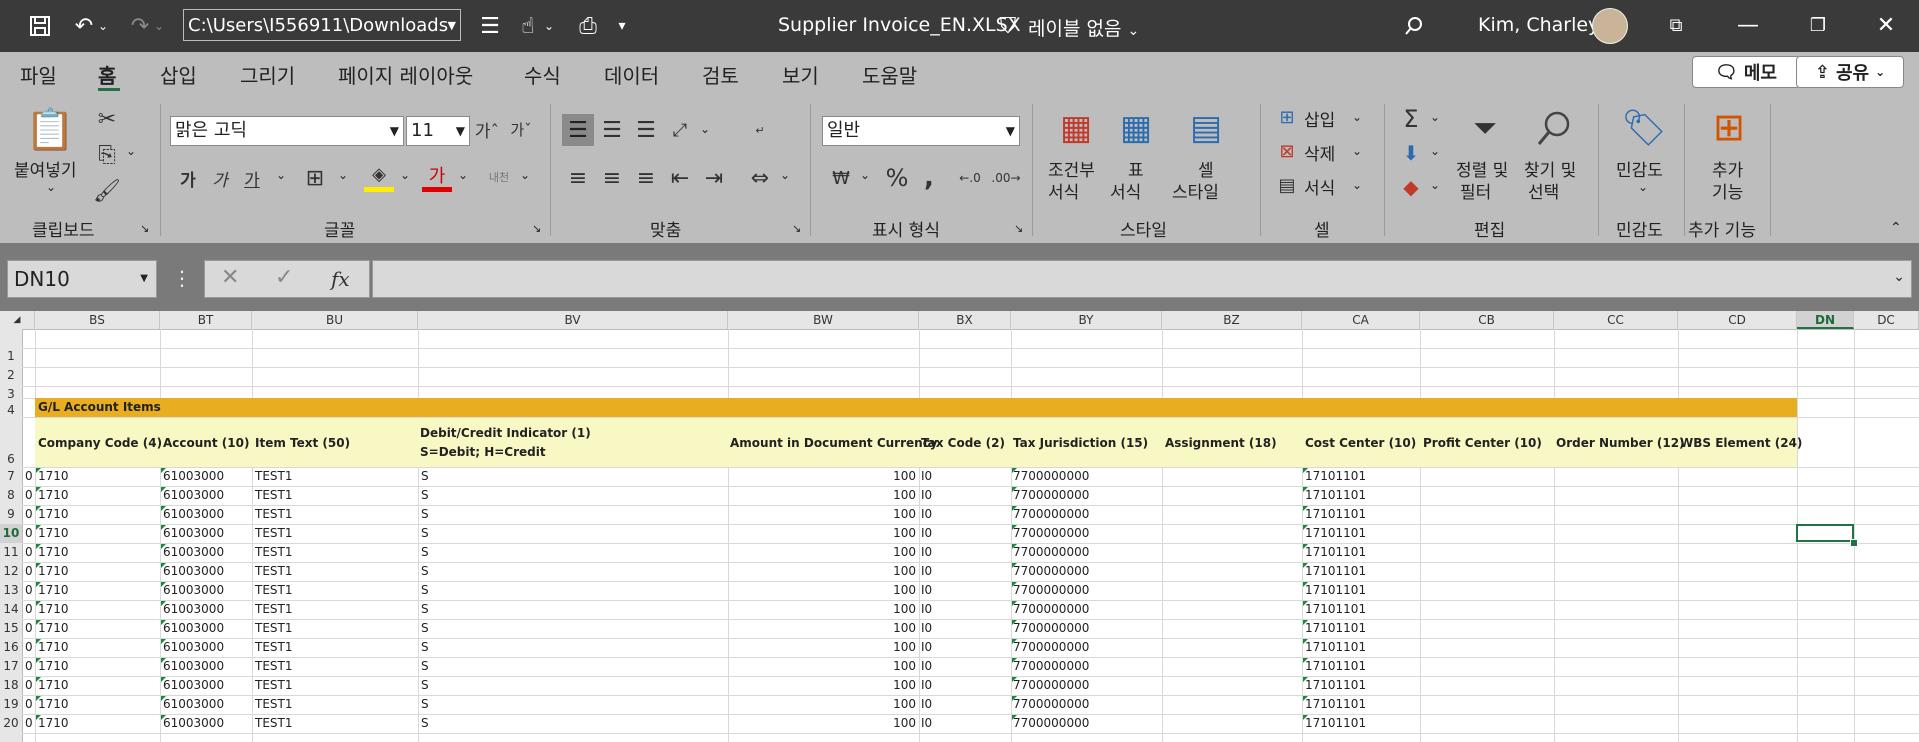  Describe the element at coordinates (45, 168) in the screenshot. I see `paste-label: 붙여넣기` at that location.